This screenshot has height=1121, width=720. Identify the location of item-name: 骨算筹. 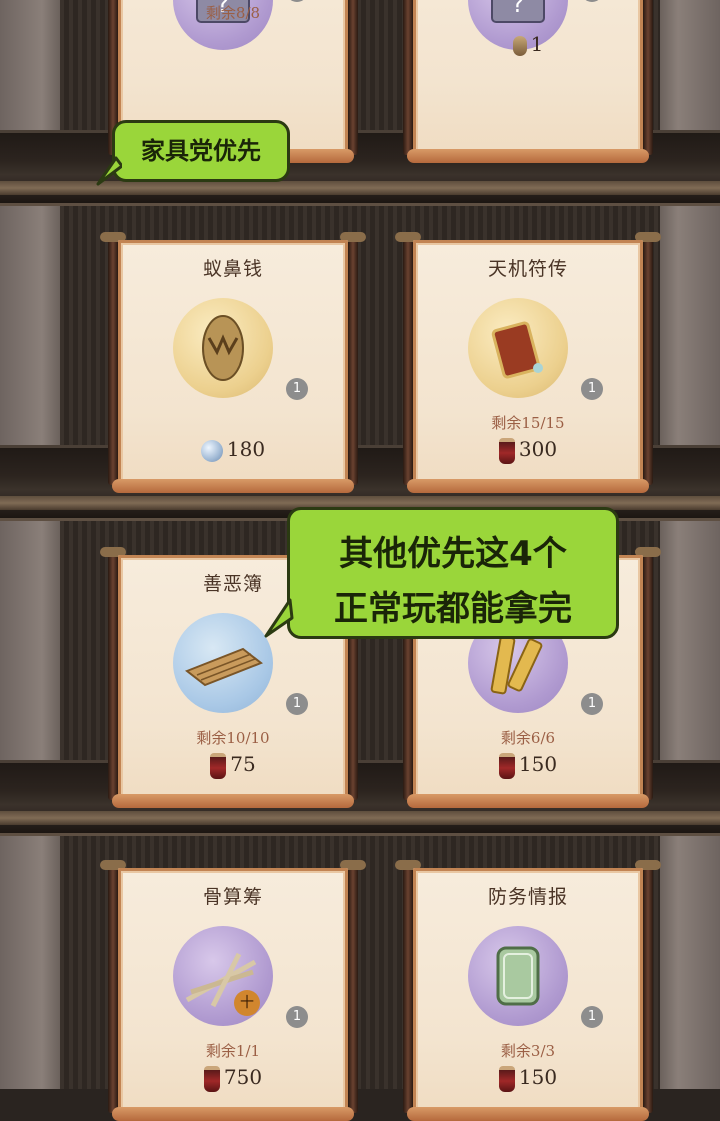
(232, 897).